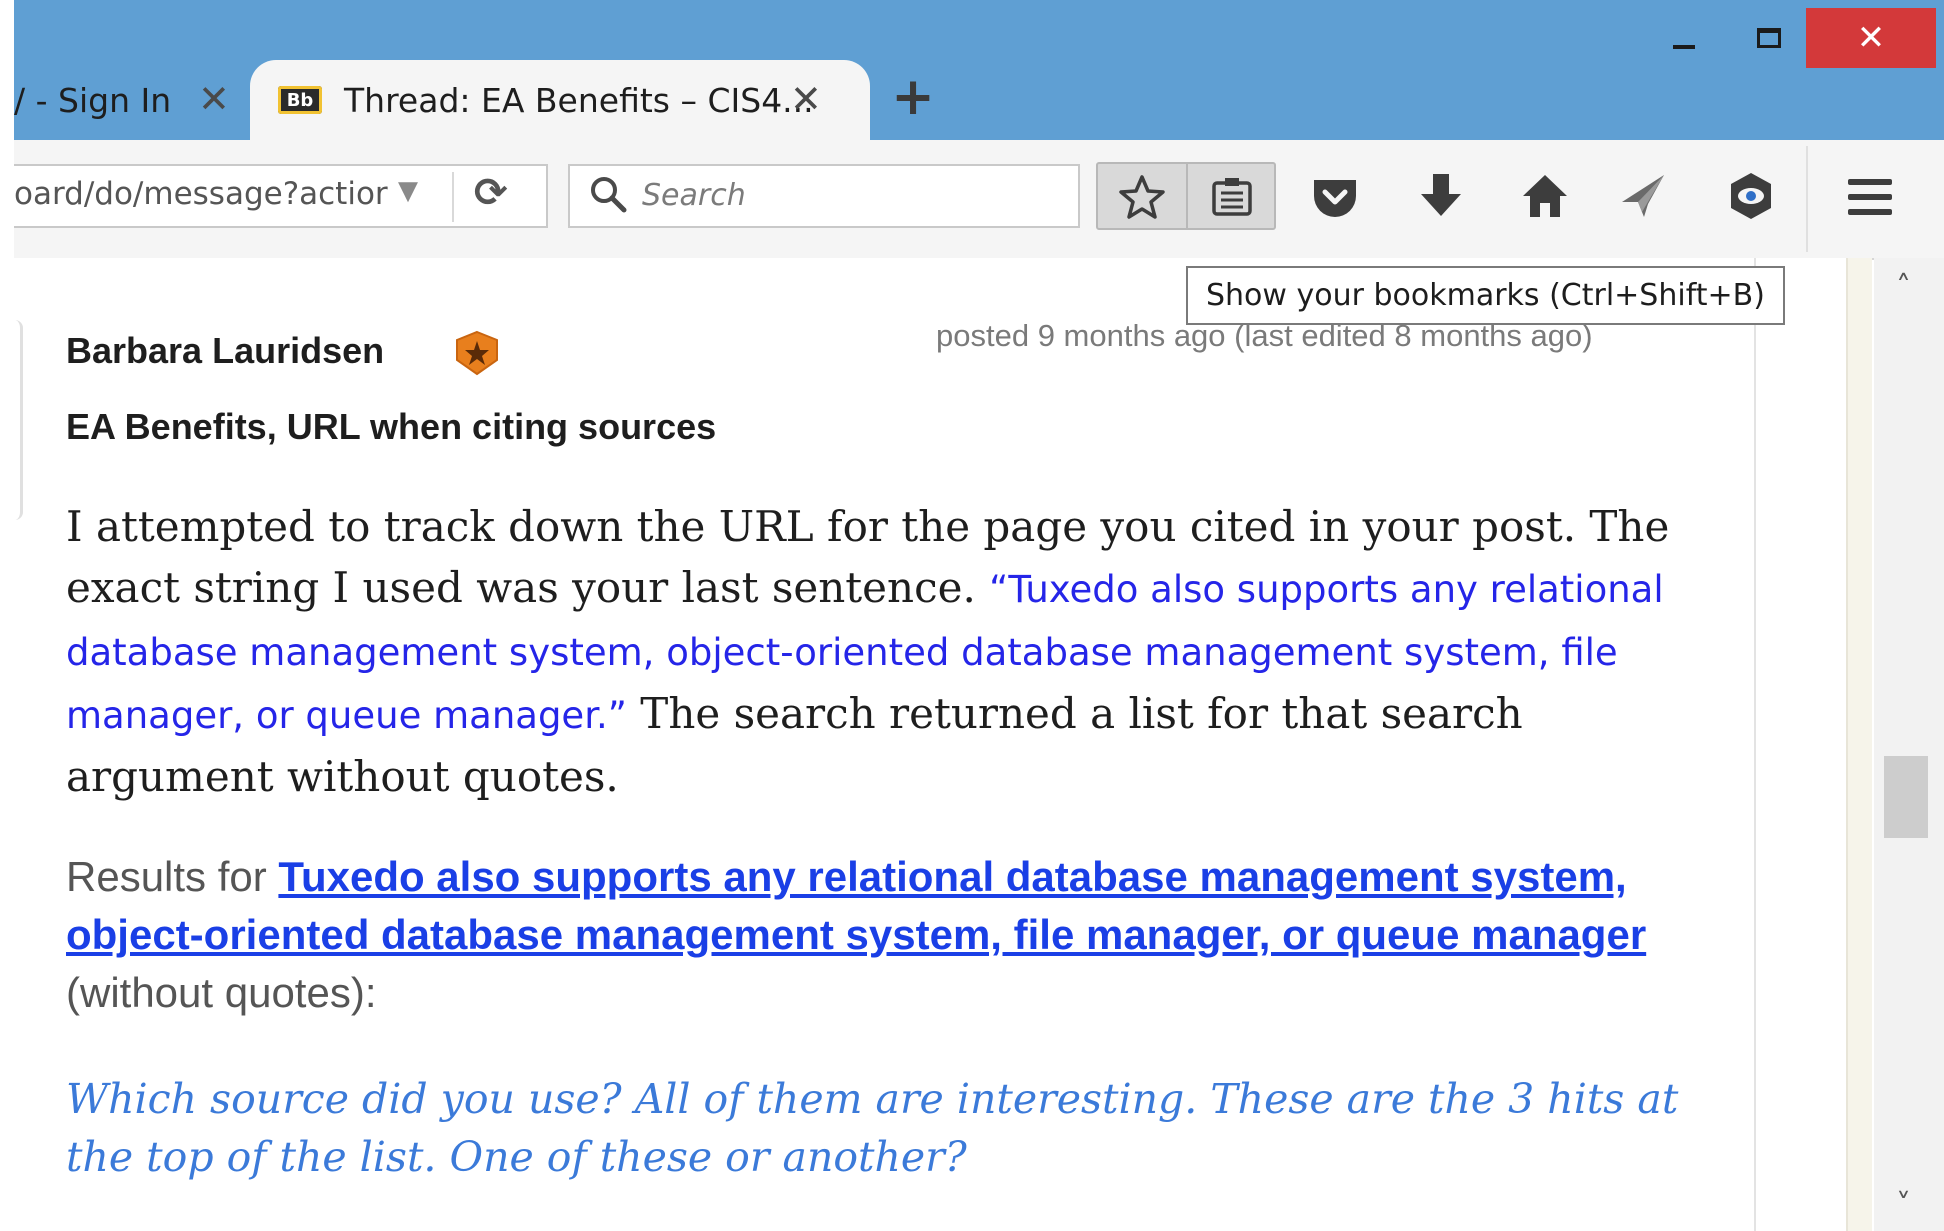 The image size is (1944, 1231). I want to click on search-placeholder: Search, so click(694, 195).